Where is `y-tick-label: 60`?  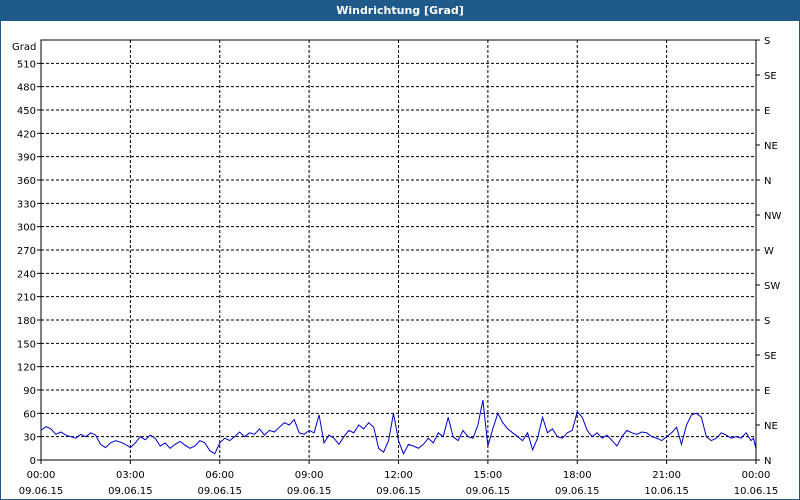
y-tick-label: 60 is located at coordinates (29, 414).